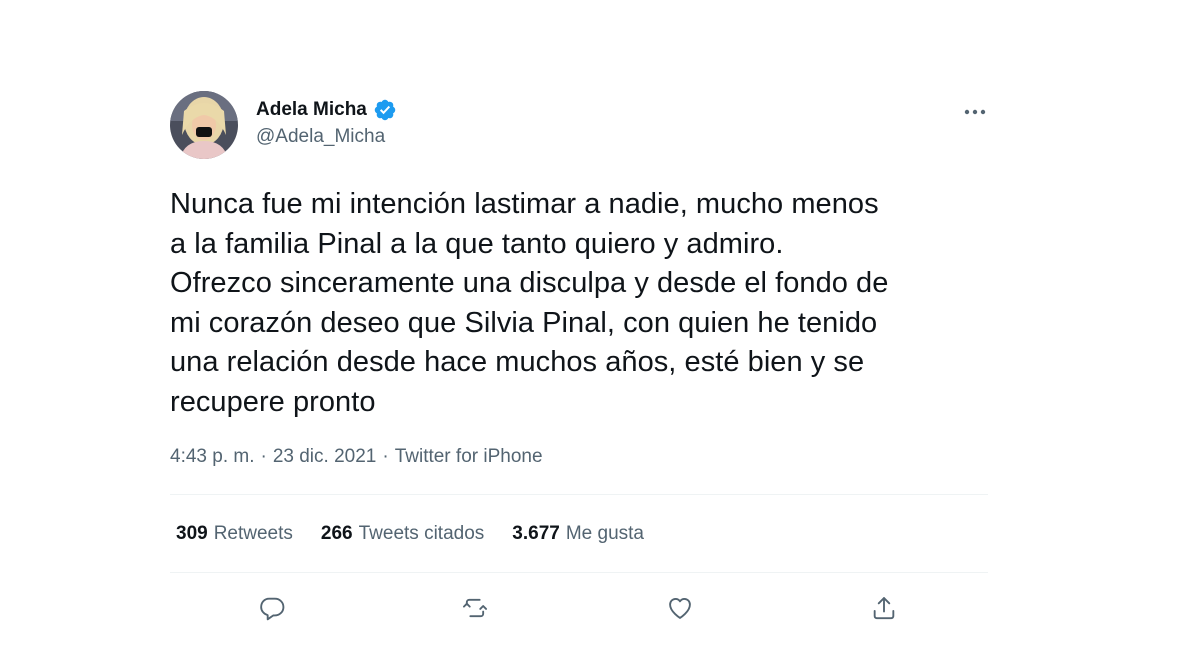 This screenshot has height=663, width=1200. Describe the element at coordinates (212, 457) in the screenshot. I see `tweet-time: 4:43 p. m.` at that location.